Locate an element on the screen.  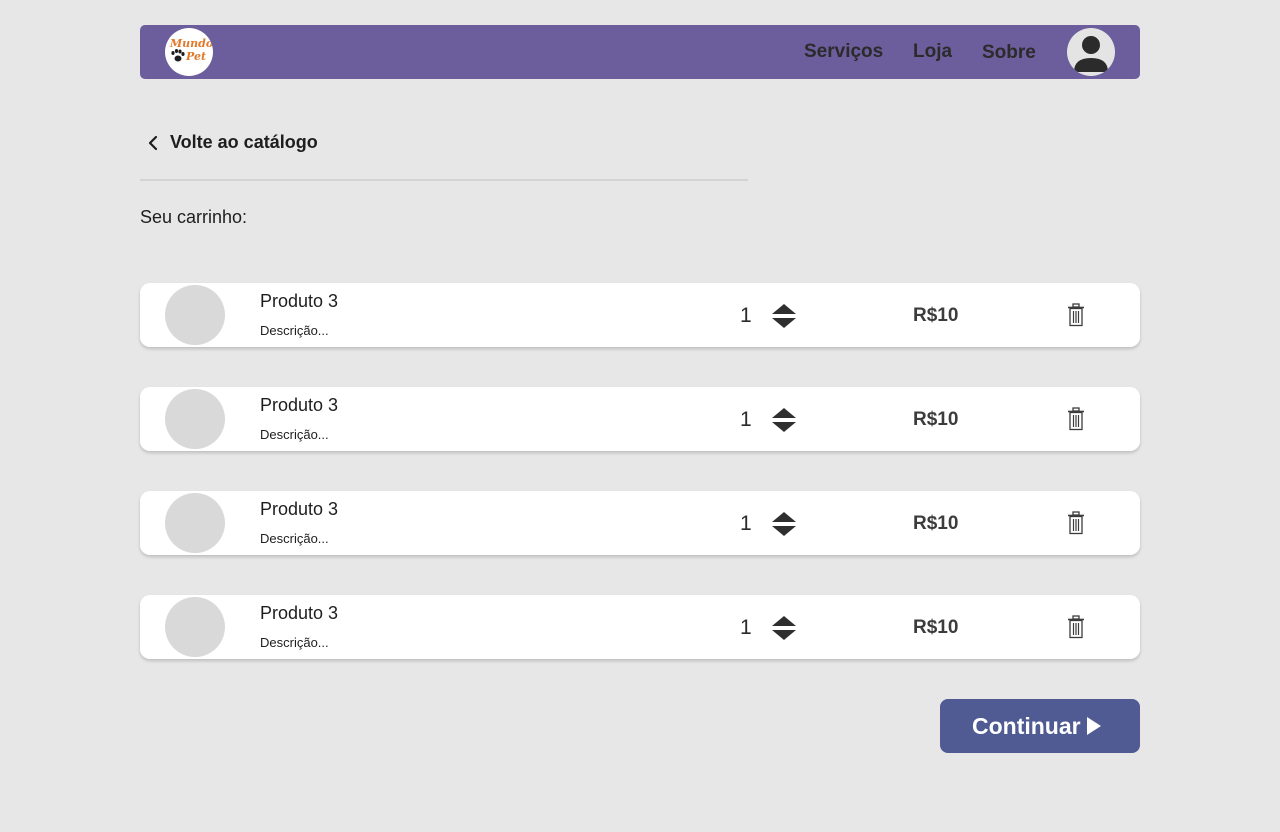
continue-button: Continuar is located at coordinates (1040, 726).